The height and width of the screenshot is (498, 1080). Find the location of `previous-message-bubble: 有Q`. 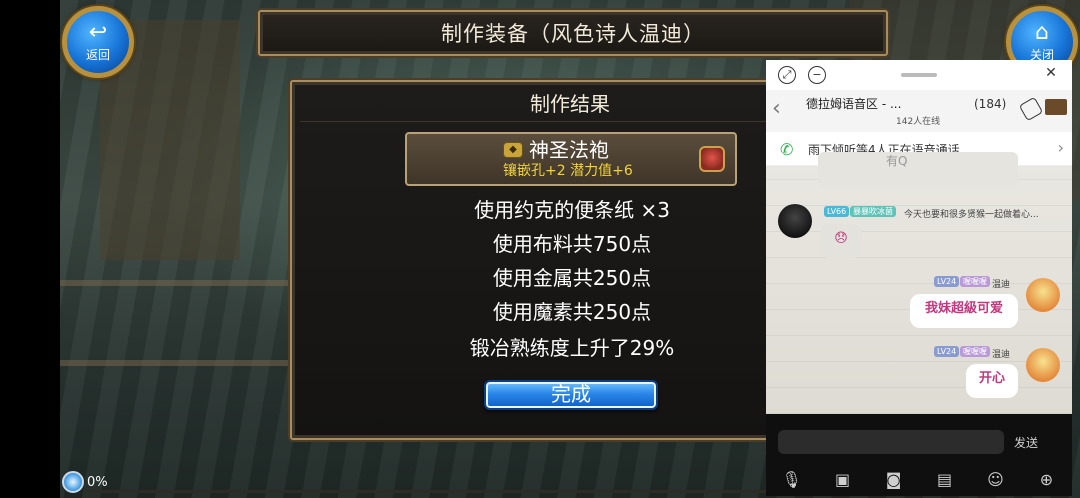

previous-message-bubble: 有Q is located at coordinates (918, 170).